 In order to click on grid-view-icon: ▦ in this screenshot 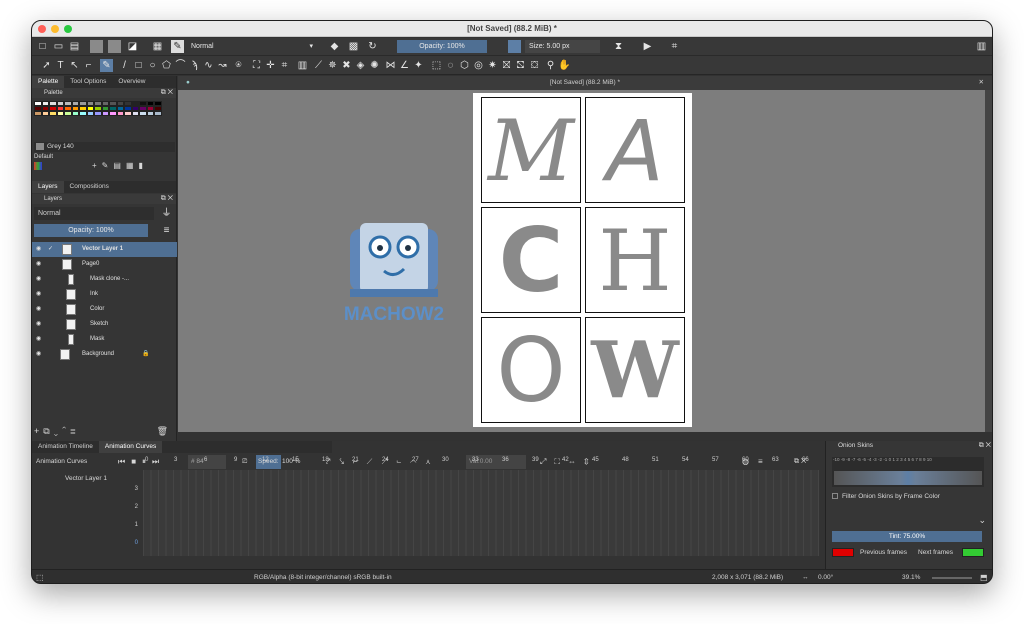, I will do `click(132, 165)`.